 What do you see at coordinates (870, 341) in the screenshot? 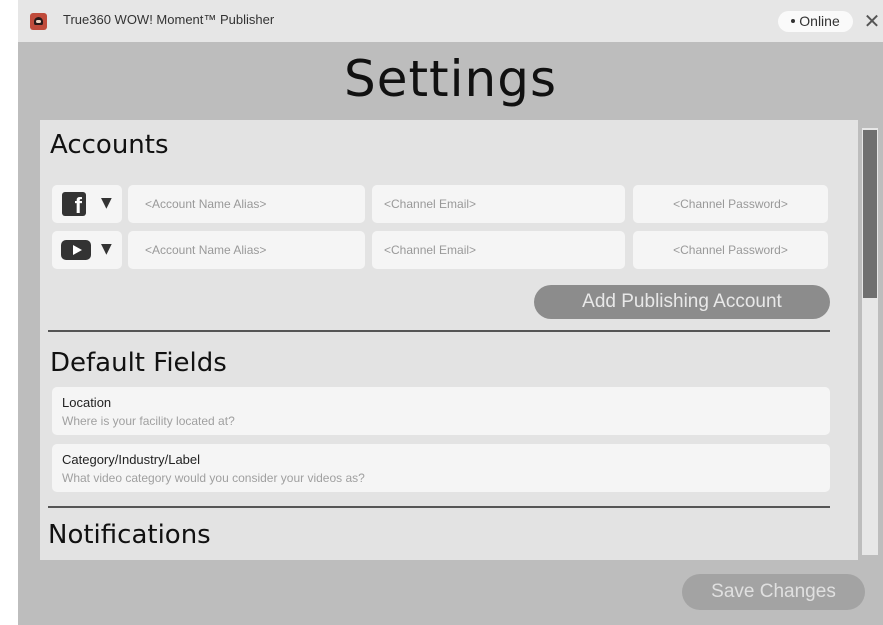
I see `scrollbar` at bounding box center [870, 341].